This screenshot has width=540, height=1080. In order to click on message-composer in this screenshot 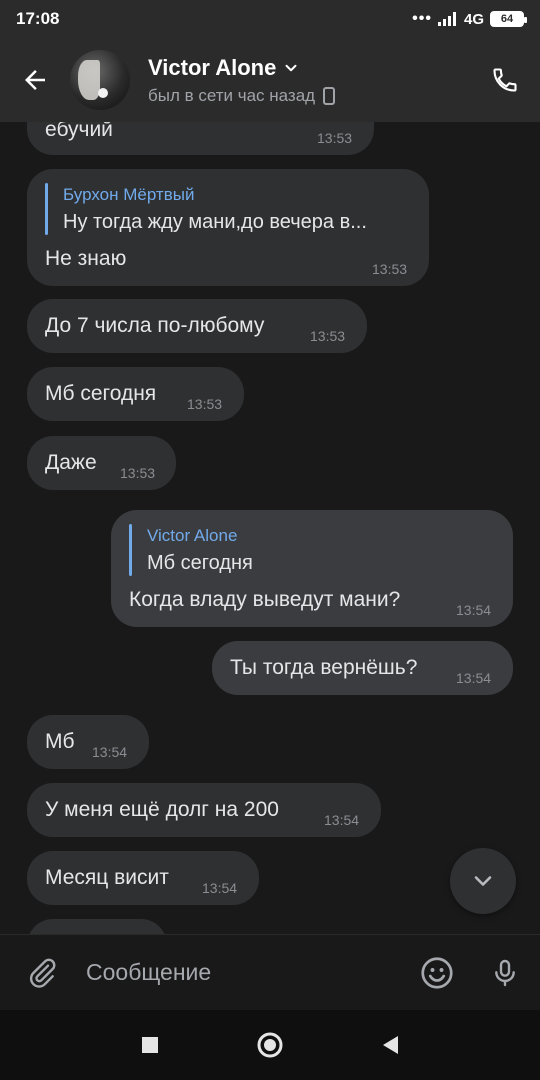, I will do `click(270, 972)`.